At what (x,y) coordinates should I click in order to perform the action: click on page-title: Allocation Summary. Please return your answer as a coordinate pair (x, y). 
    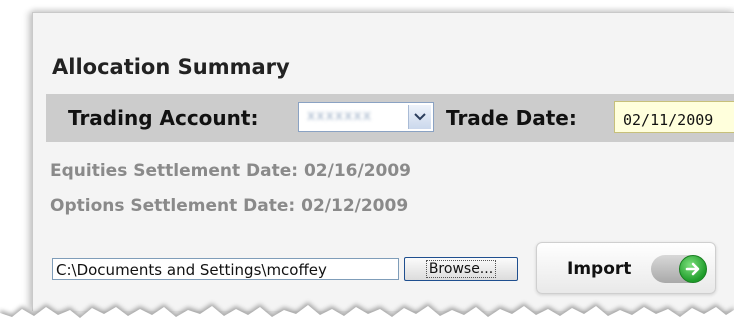
    Looking at the image, I should click on (171, 67).